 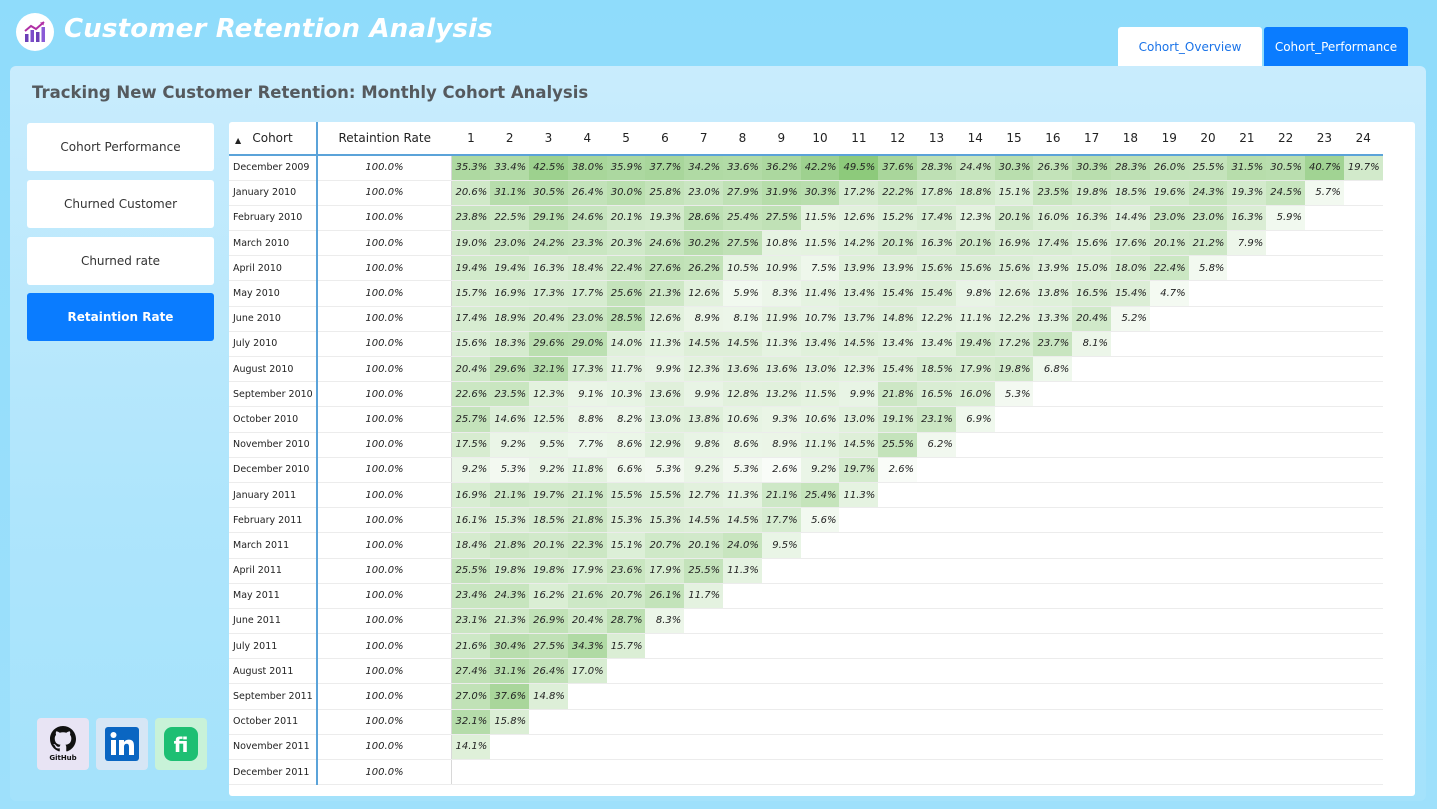 What do you see at coordinates (936, 138) in the screenshot?
I see `column-header-month: 13` at bounding box center [936, 138].